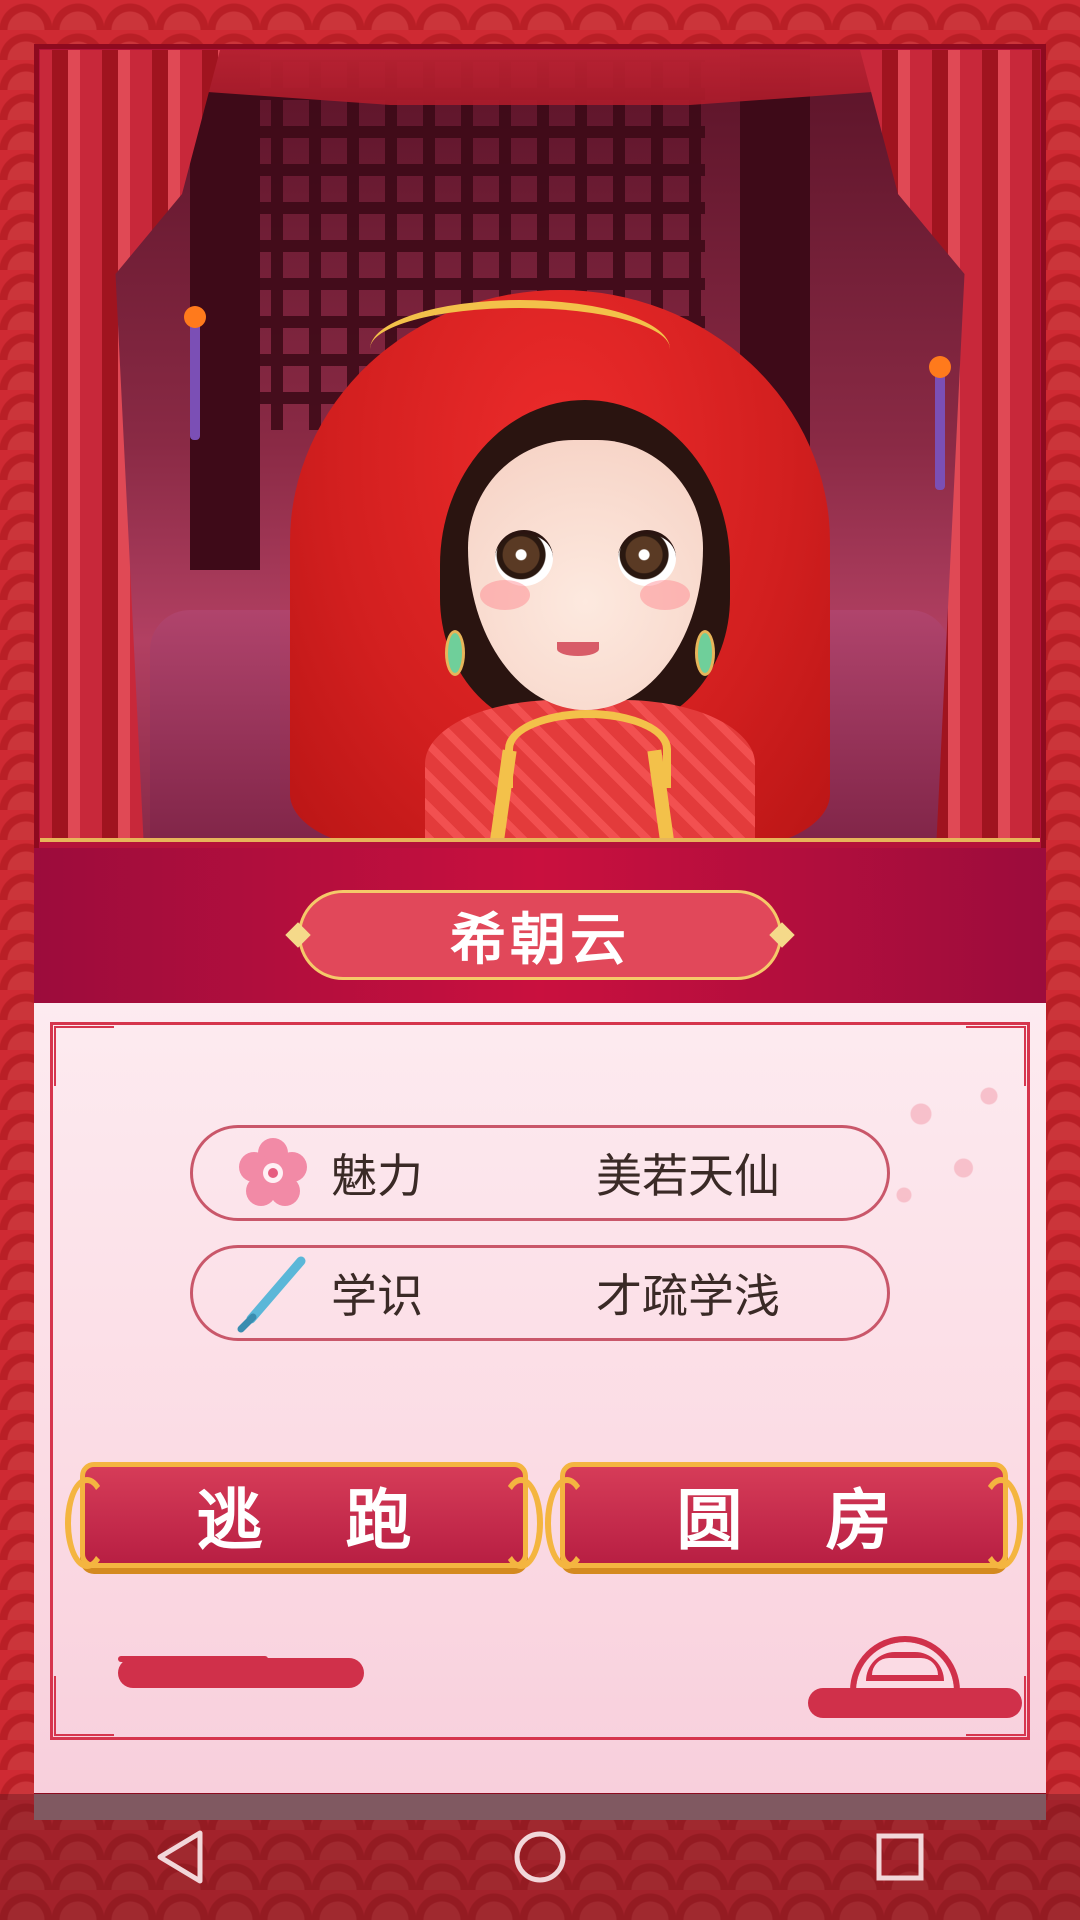 The image size is (1080, 1920). I want to click on escape-button: 逃 跑, so click(304, 1515).